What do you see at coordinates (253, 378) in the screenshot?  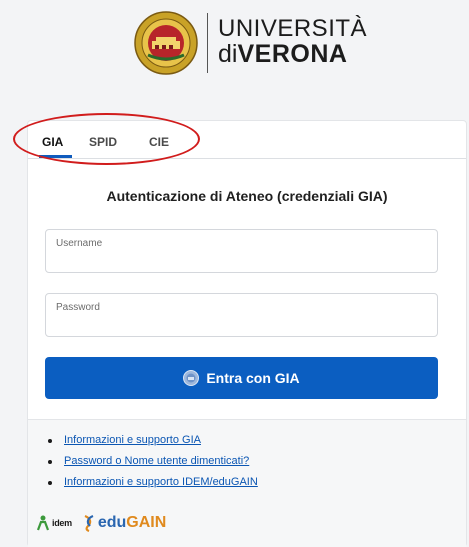 I see `login-button-label: Entra con GIA` at bounding box center [253, 378].